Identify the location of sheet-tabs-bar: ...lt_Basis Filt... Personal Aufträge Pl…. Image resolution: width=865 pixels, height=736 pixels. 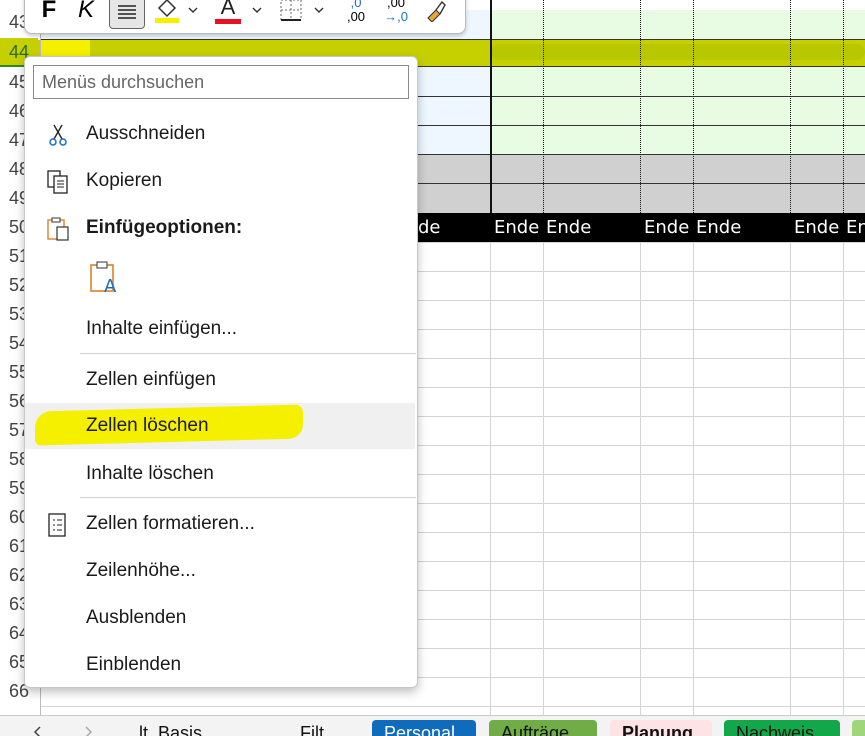
(432, 725).